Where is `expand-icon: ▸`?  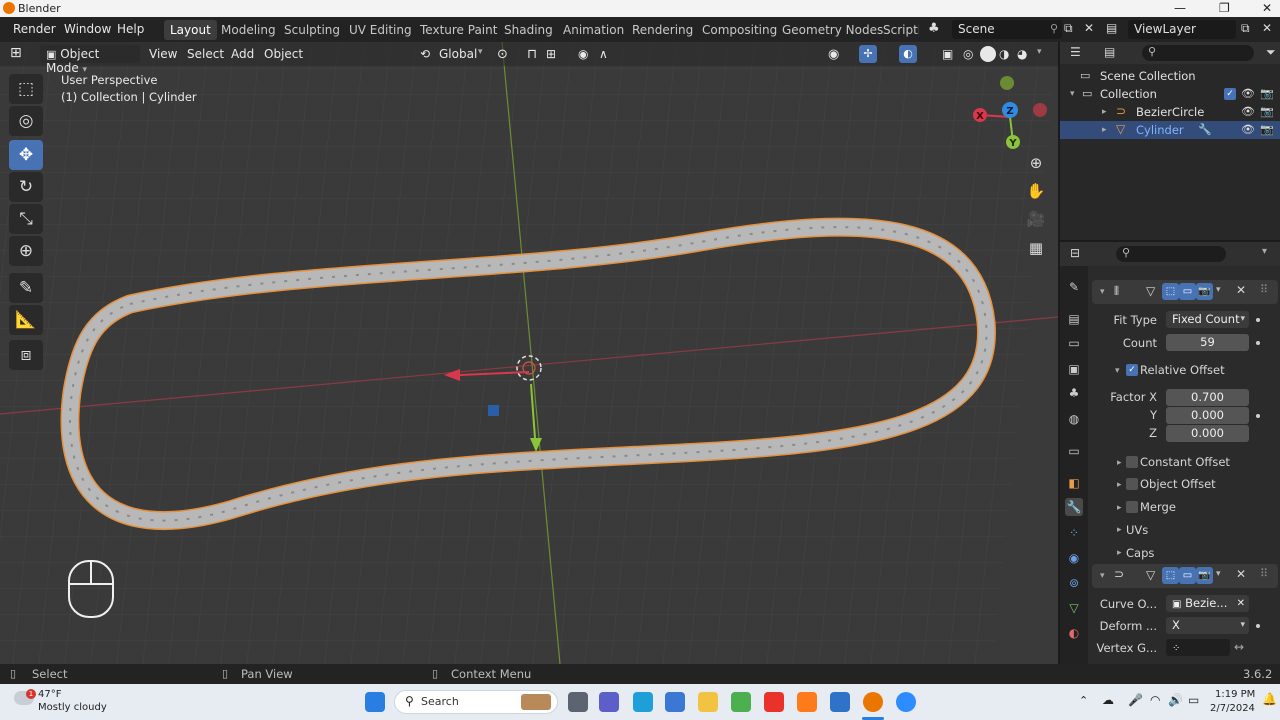 expand-icon: ▸ is located at coordinates (1104, 130).